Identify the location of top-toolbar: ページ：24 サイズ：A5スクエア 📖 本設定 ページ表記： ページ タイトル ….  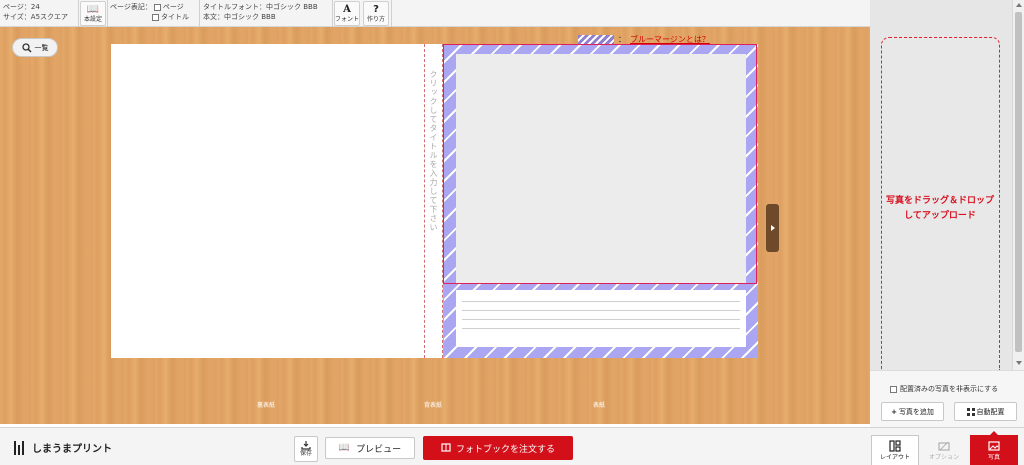
(435, 13).